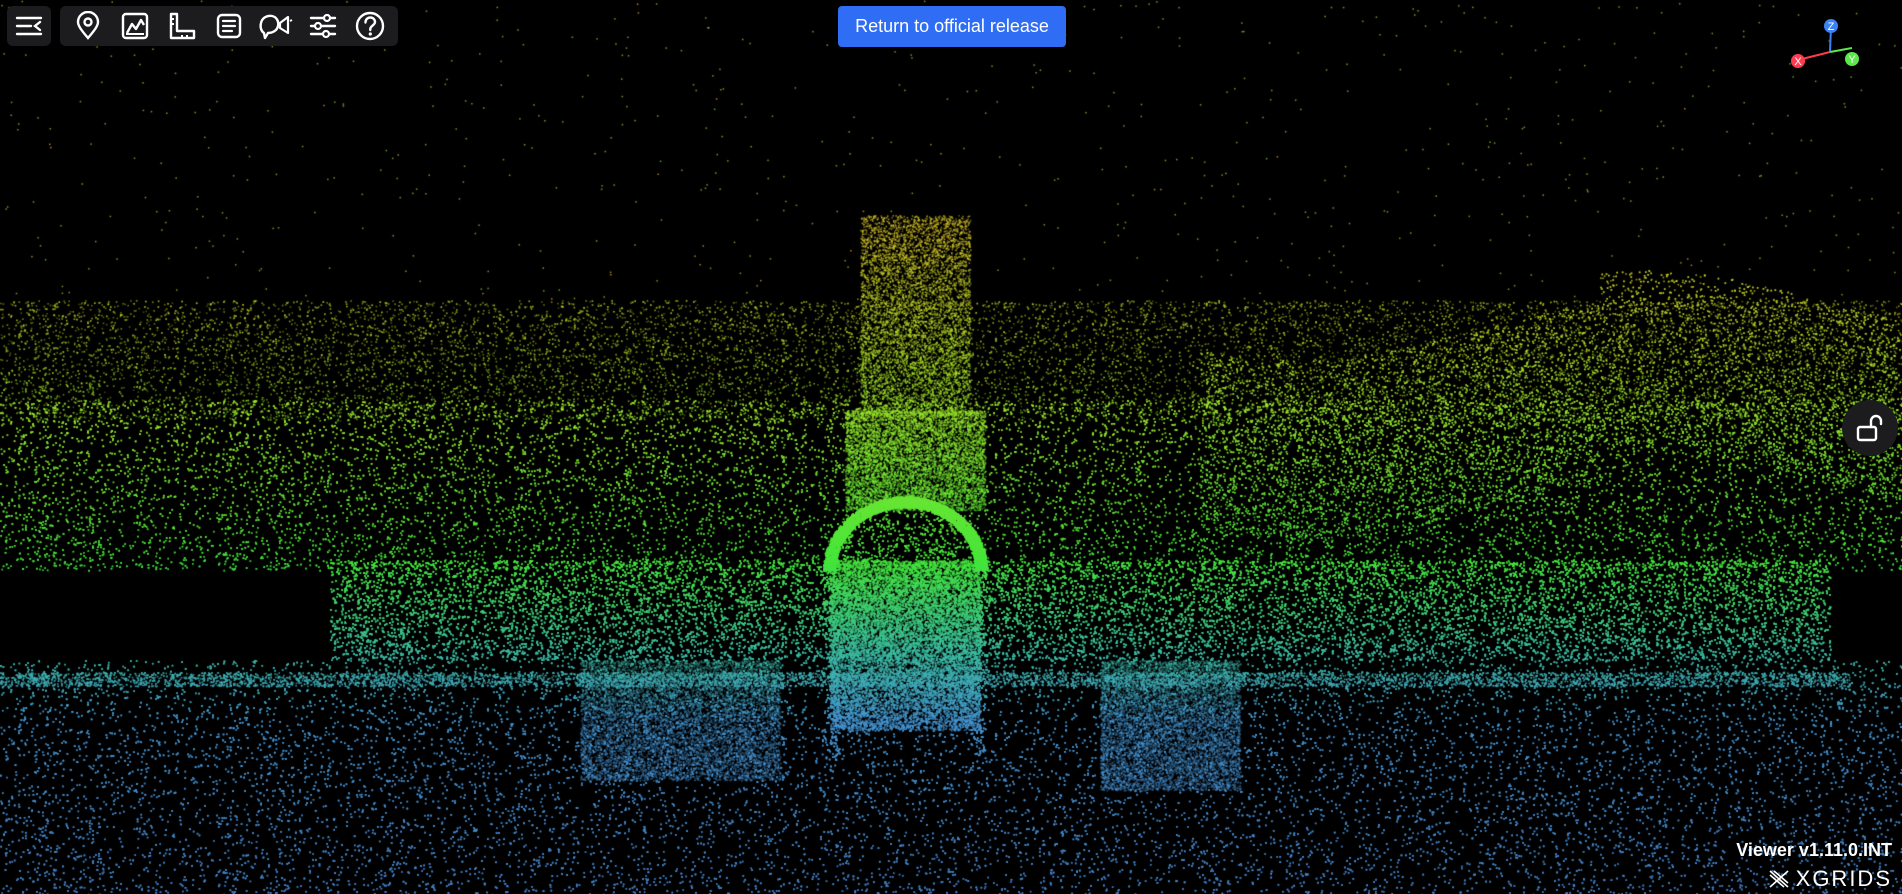 This screenshot has width=1902, height=894. I want to click on tool-bar, so click(229, 26).